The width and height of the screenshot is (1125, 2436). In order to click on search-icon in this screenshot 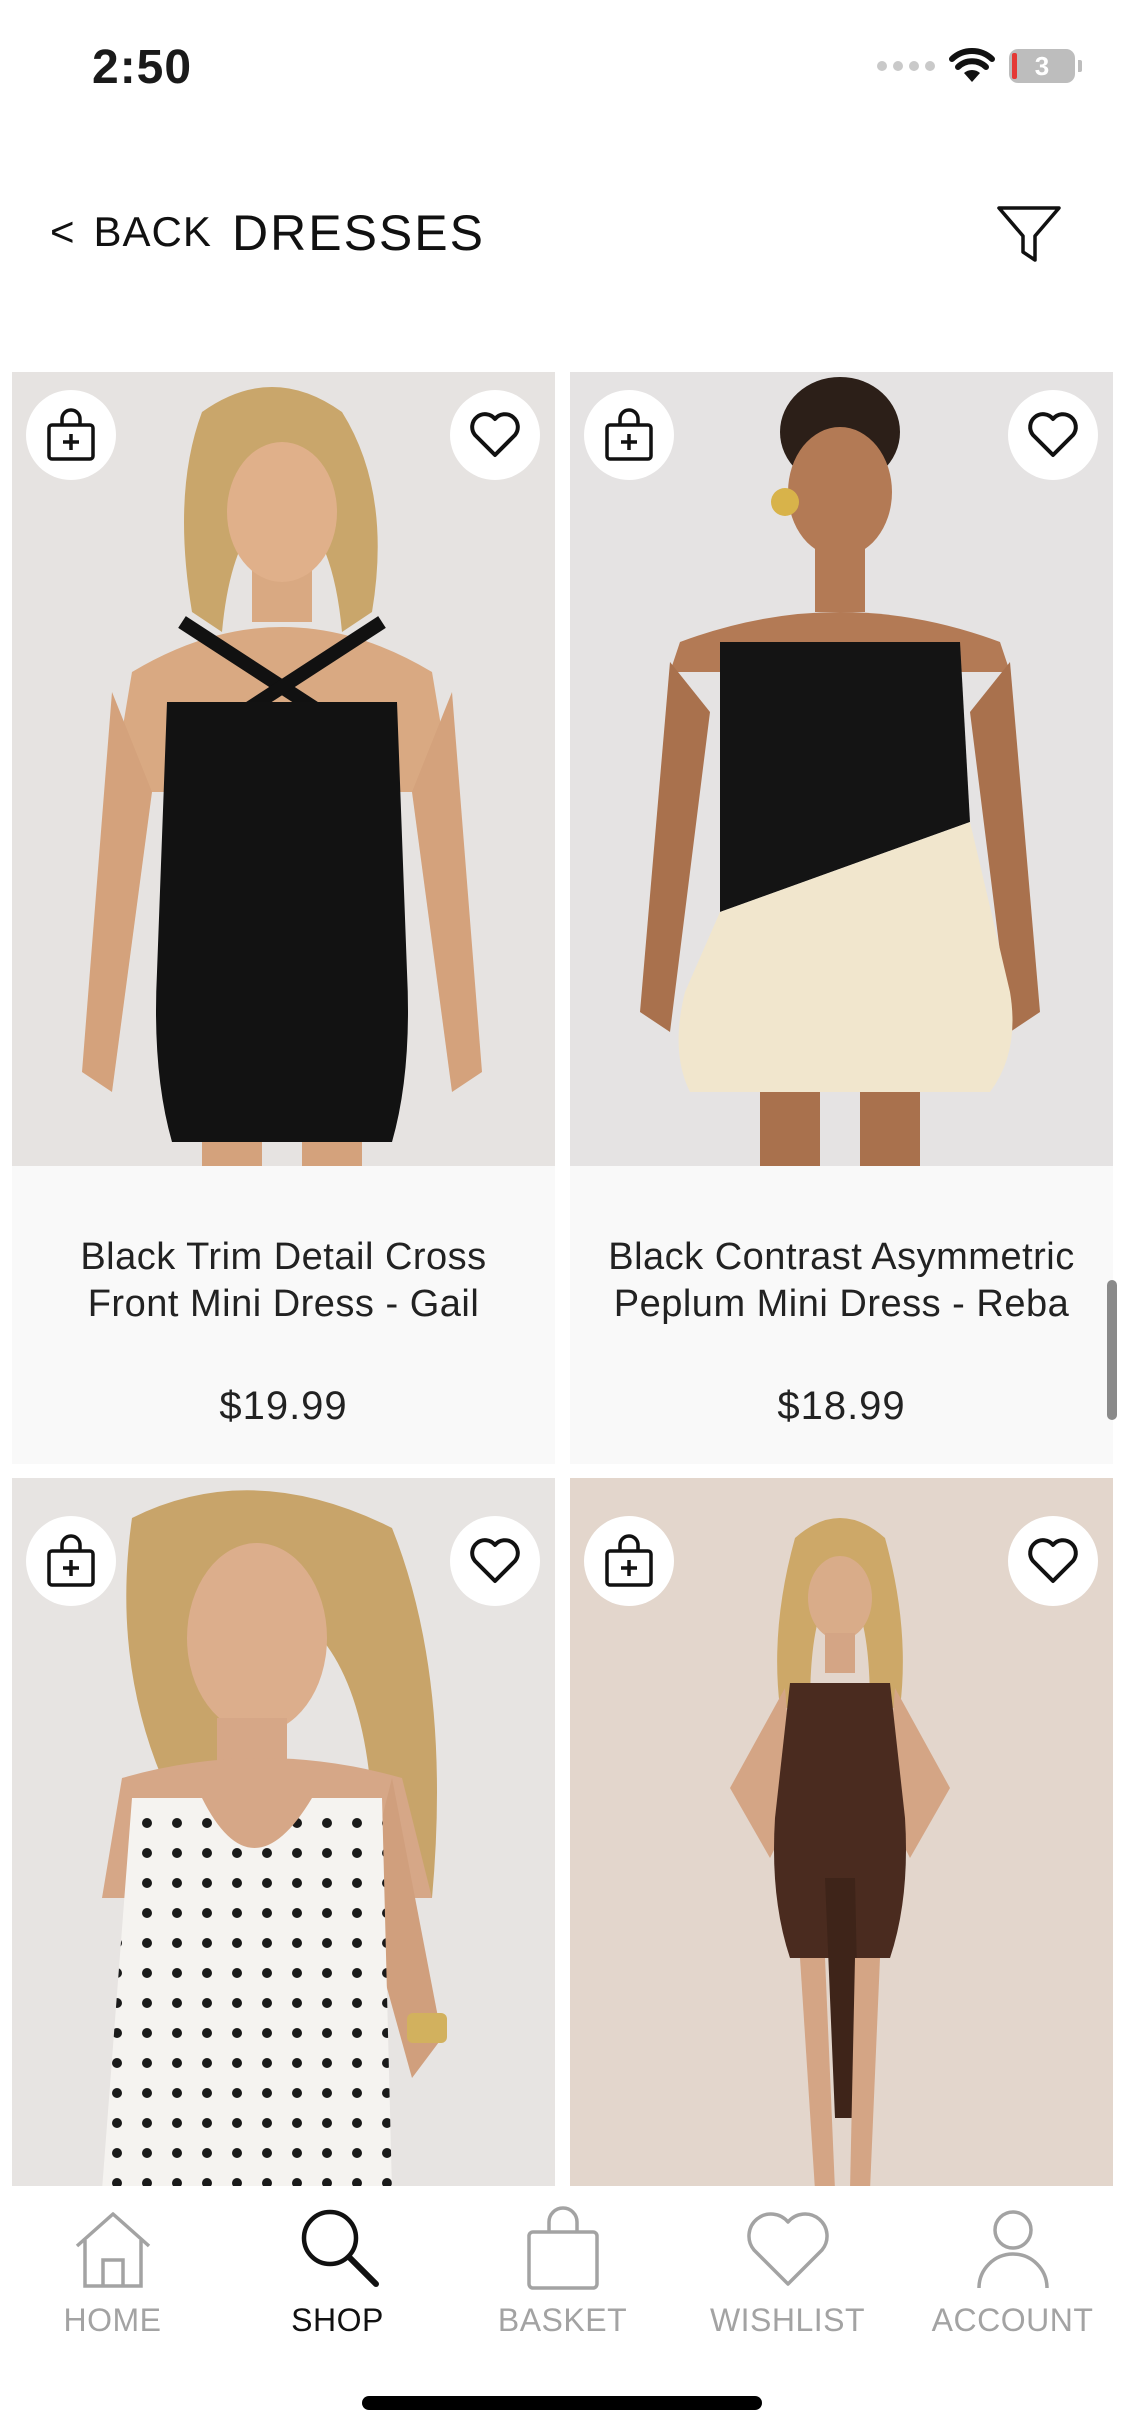, I will do `click(340, 2248)`.